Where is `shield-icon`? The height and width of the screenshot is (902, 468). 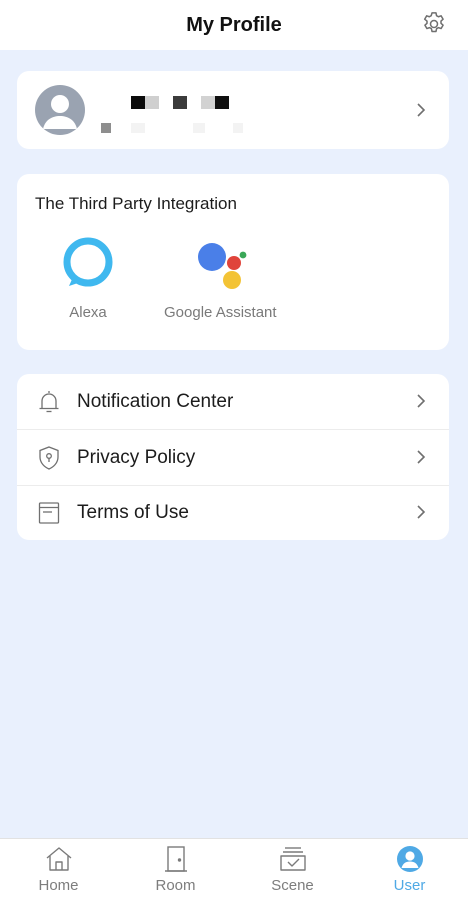 shield-icon is located at coordinates (49, 458).